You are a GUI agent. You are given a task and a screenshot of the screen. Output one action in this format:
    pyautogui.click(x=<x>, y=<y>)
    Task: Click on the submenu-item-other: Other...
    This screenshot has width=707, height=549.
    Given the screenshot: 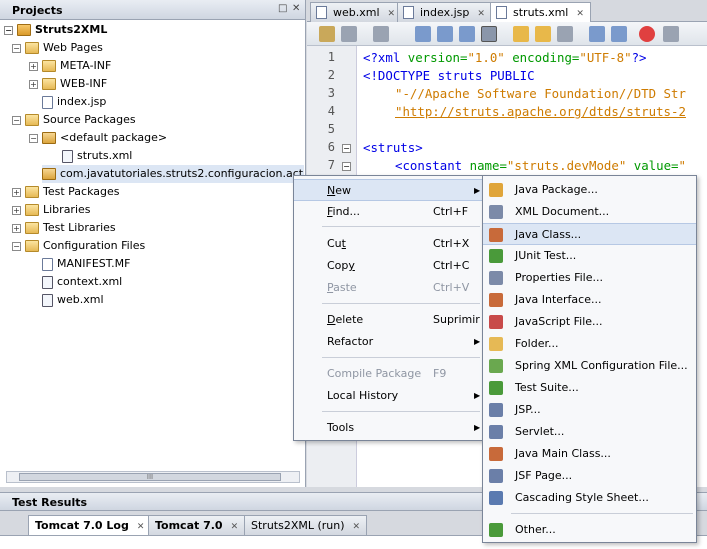 What is the action you would take?
    pyautogui.click(x=589, y=530)
    